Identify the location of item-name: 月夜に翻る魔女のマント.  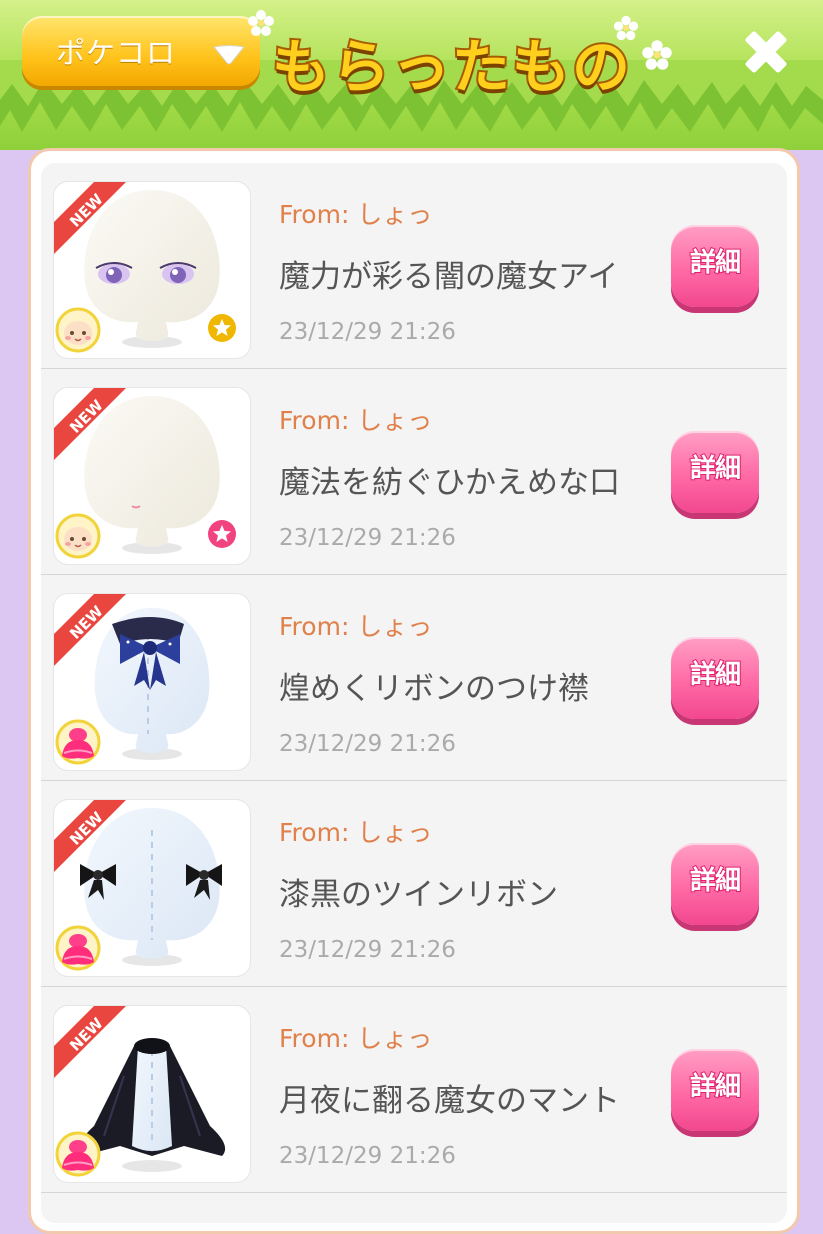
(449, 1101).